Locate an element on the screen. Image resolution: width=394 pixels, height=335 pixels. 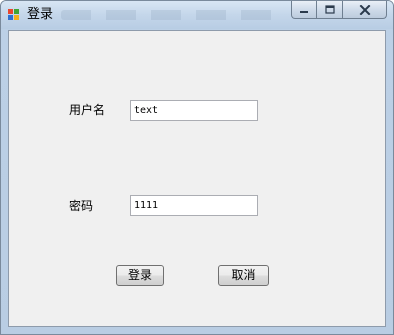
title-bar: 登录 is located at coordinates (197, 15).